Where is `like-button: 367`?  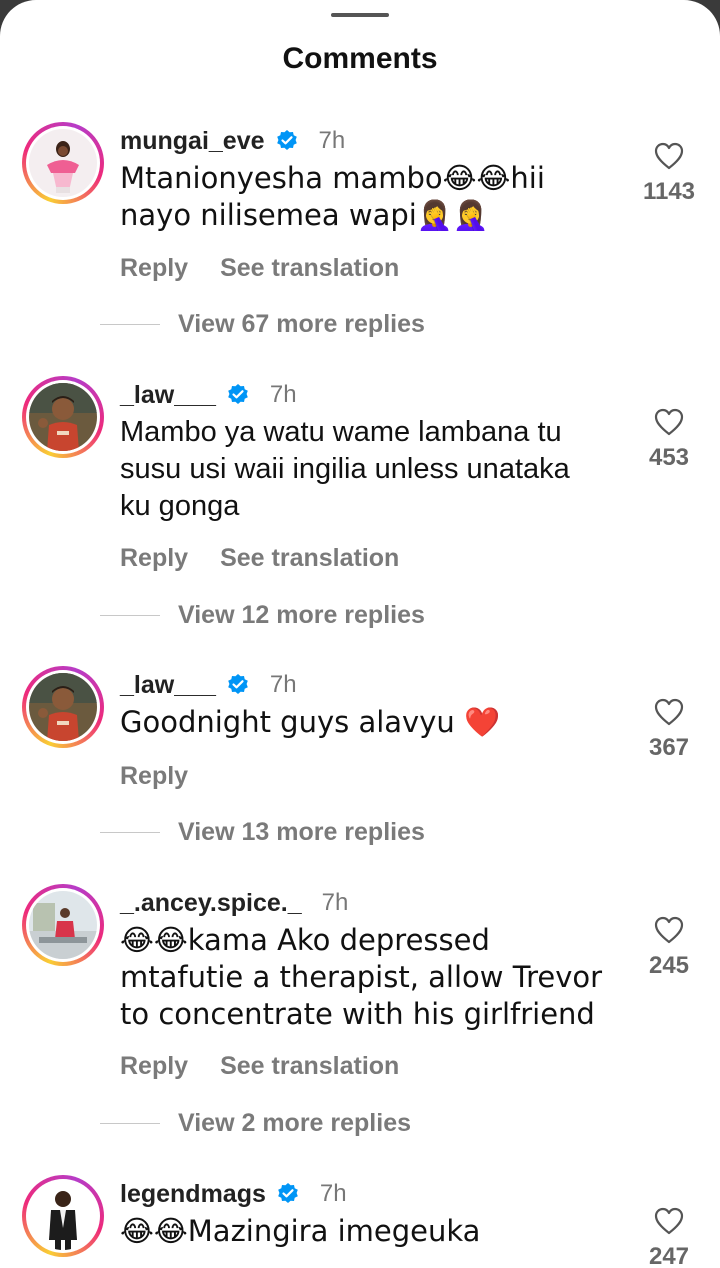 like-button: 367 is located at coordinates (669, 730).